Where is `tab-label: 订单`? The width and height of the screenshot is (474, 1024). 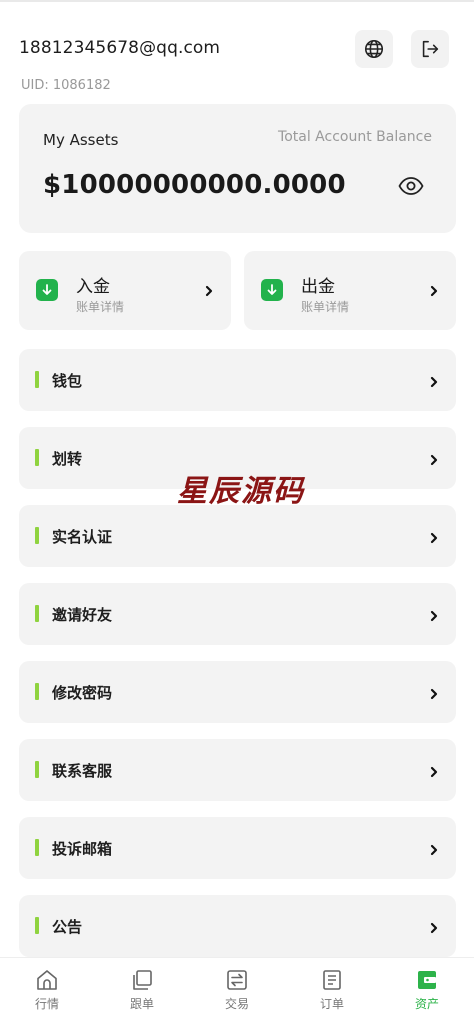
tab-label: 订单 is located at coordinates (331, 1004).